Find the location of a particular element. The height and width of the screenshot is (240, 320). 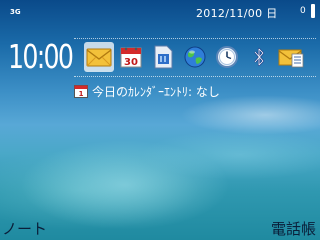

calendar-small-icon: 1 is located at coordinates (81, 91).